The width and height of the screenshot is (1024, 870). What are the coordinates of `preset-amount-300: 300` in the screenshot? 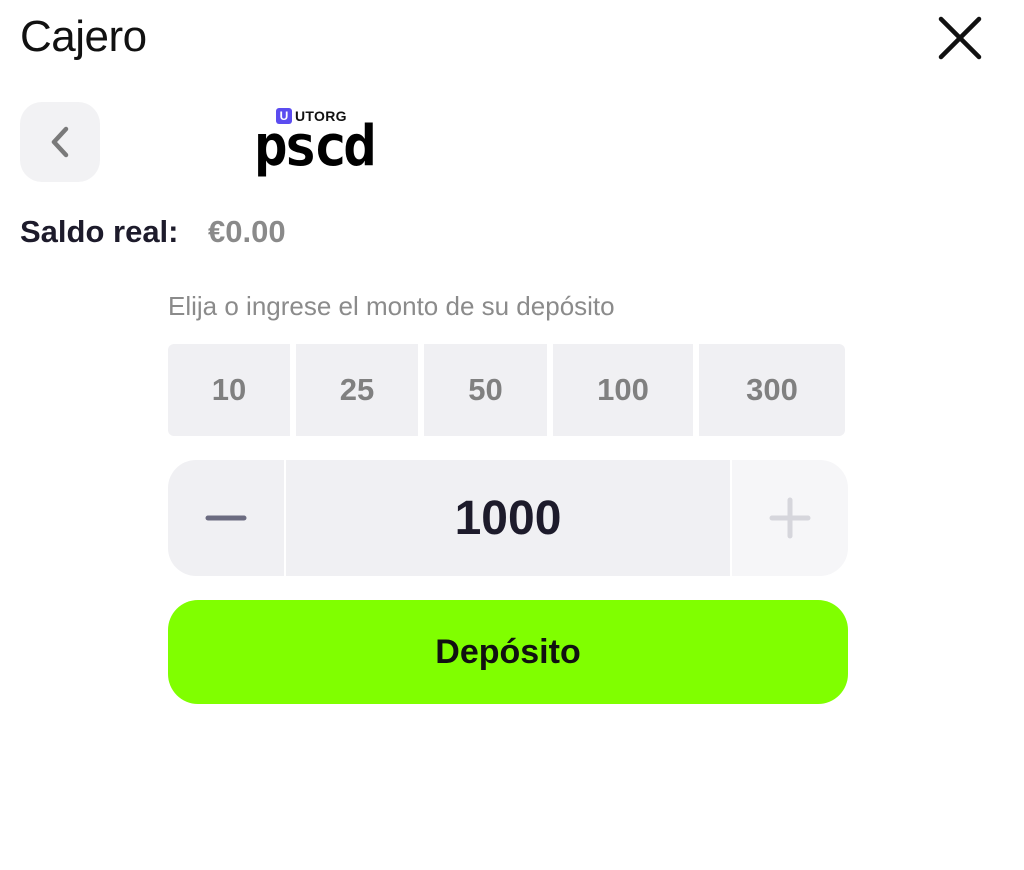 It's located at (772, 390).